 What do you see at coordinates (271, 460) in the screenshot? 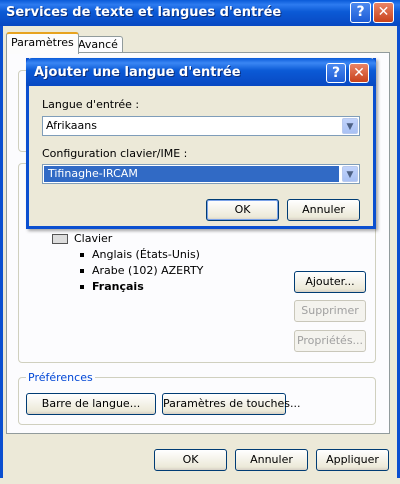
I see `cancel-button: Annuler` at bounding box center [271, 460].